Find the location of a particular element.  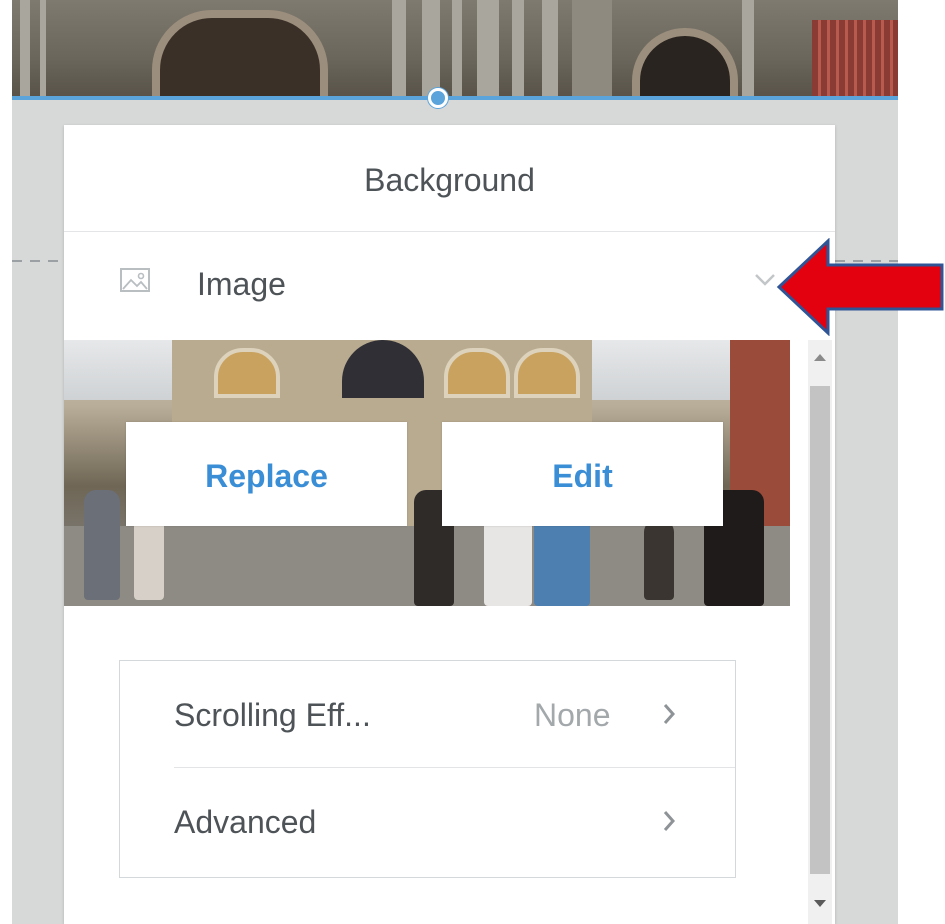

resize-handle is located at coordinates (438, 98).